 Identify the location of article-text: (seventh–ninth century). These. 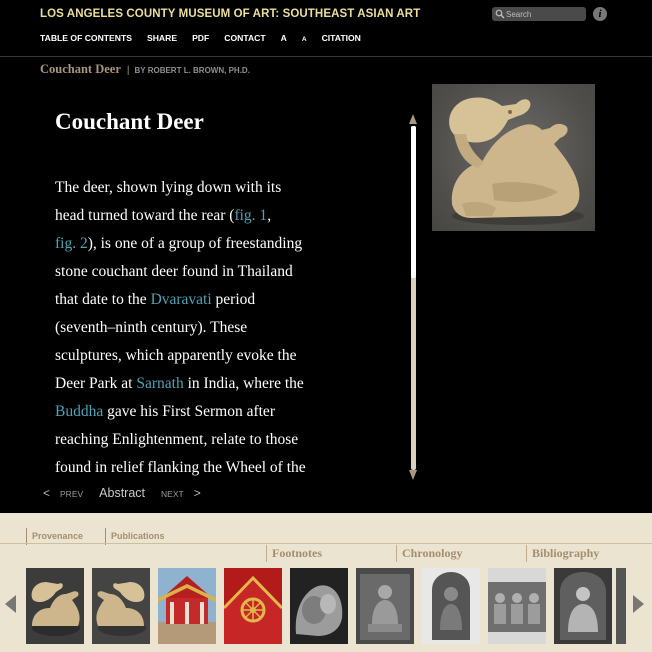
(151, 327).